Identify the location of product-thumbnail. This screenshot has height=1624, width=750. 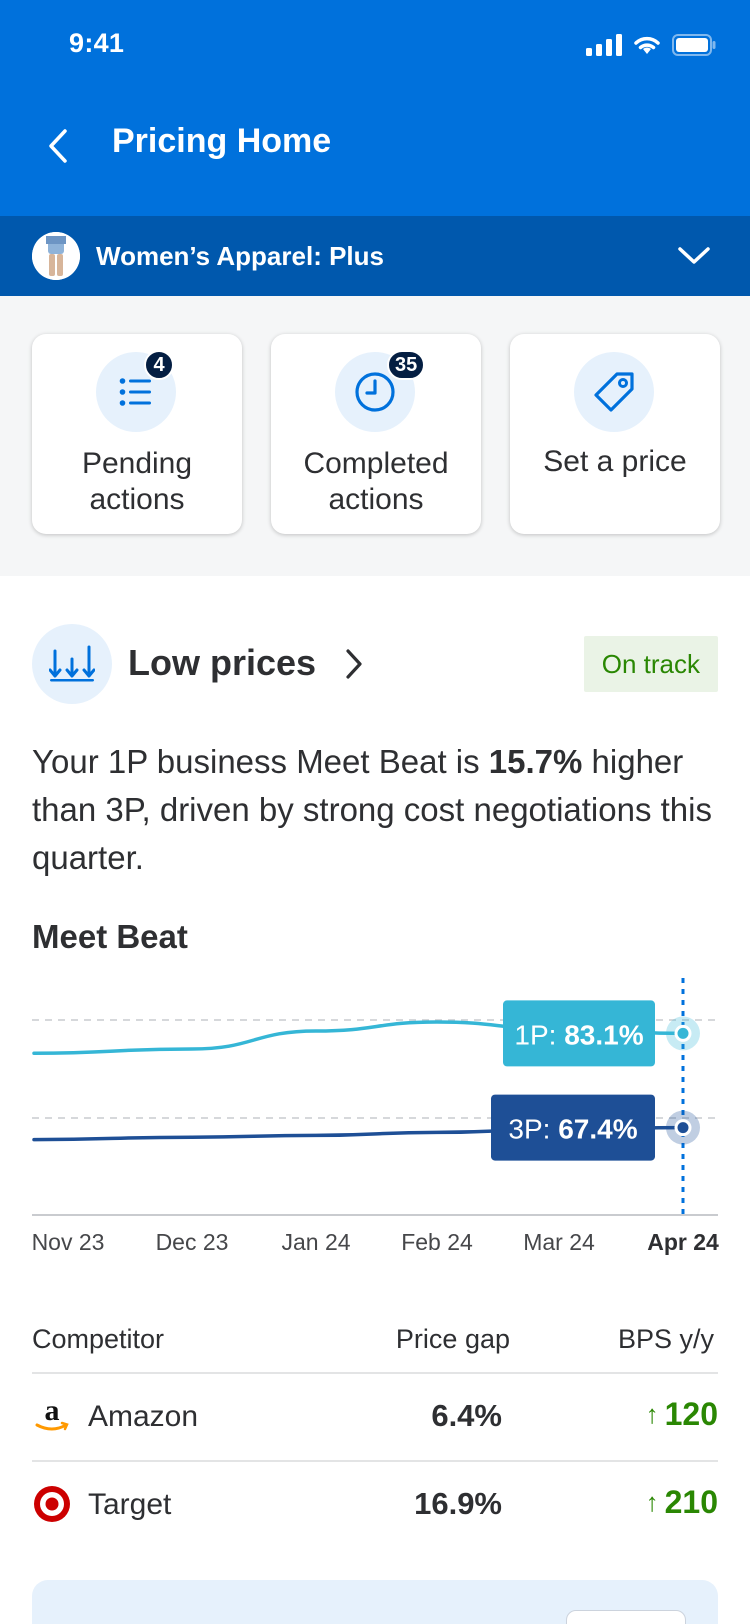
(626, 1617).